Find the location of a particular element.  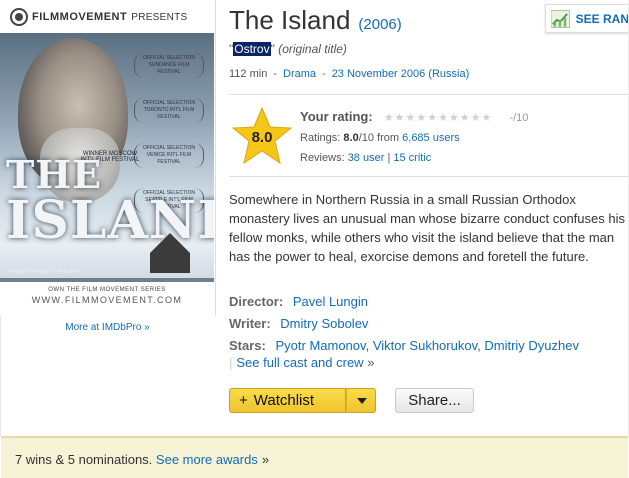

rating-star-badge: 8.0 is located at coordinates (262, 136).